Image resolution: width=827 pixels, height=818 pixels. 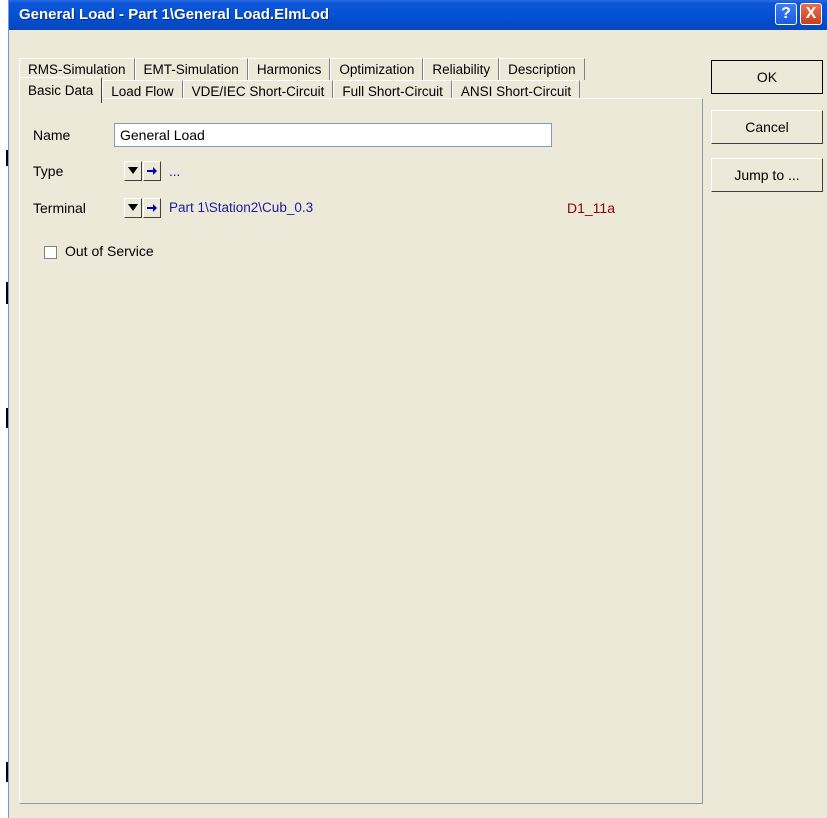 I want to click on type-select-button, so click(x=133, y=171).